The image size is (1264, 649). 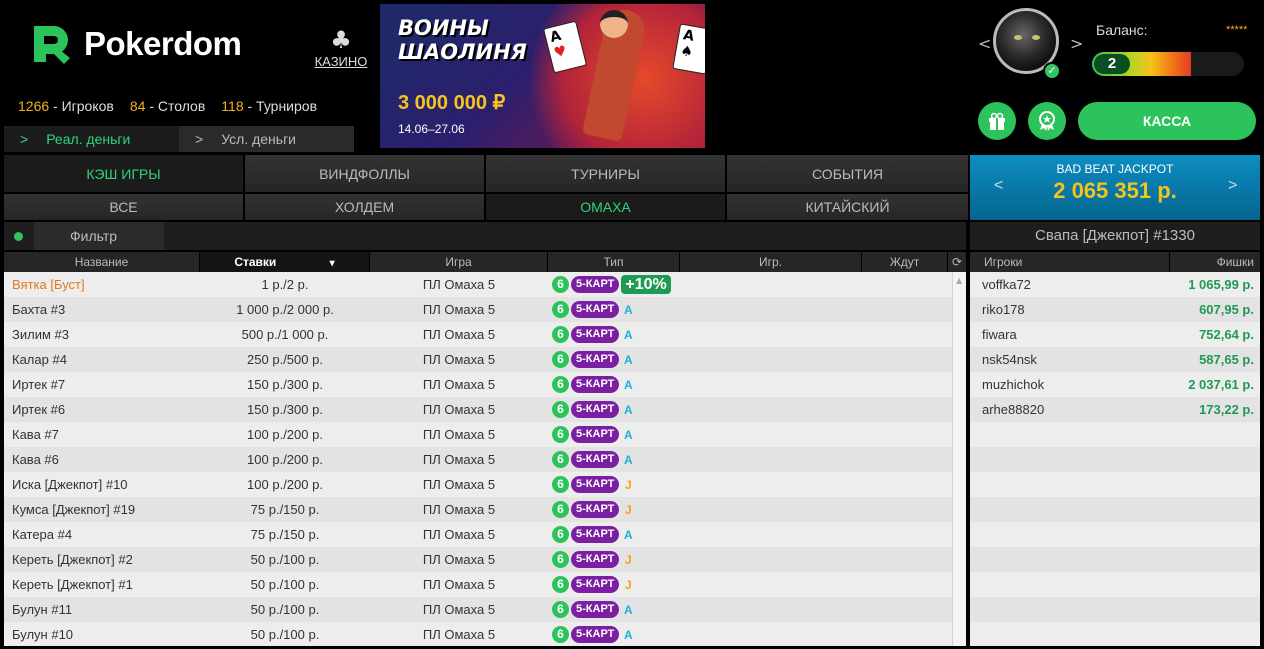 What do you see at coordinates (285, 262) in the screenshot?
I see `column-stakes: Ставки ▾` at bounding box center [285, 262].